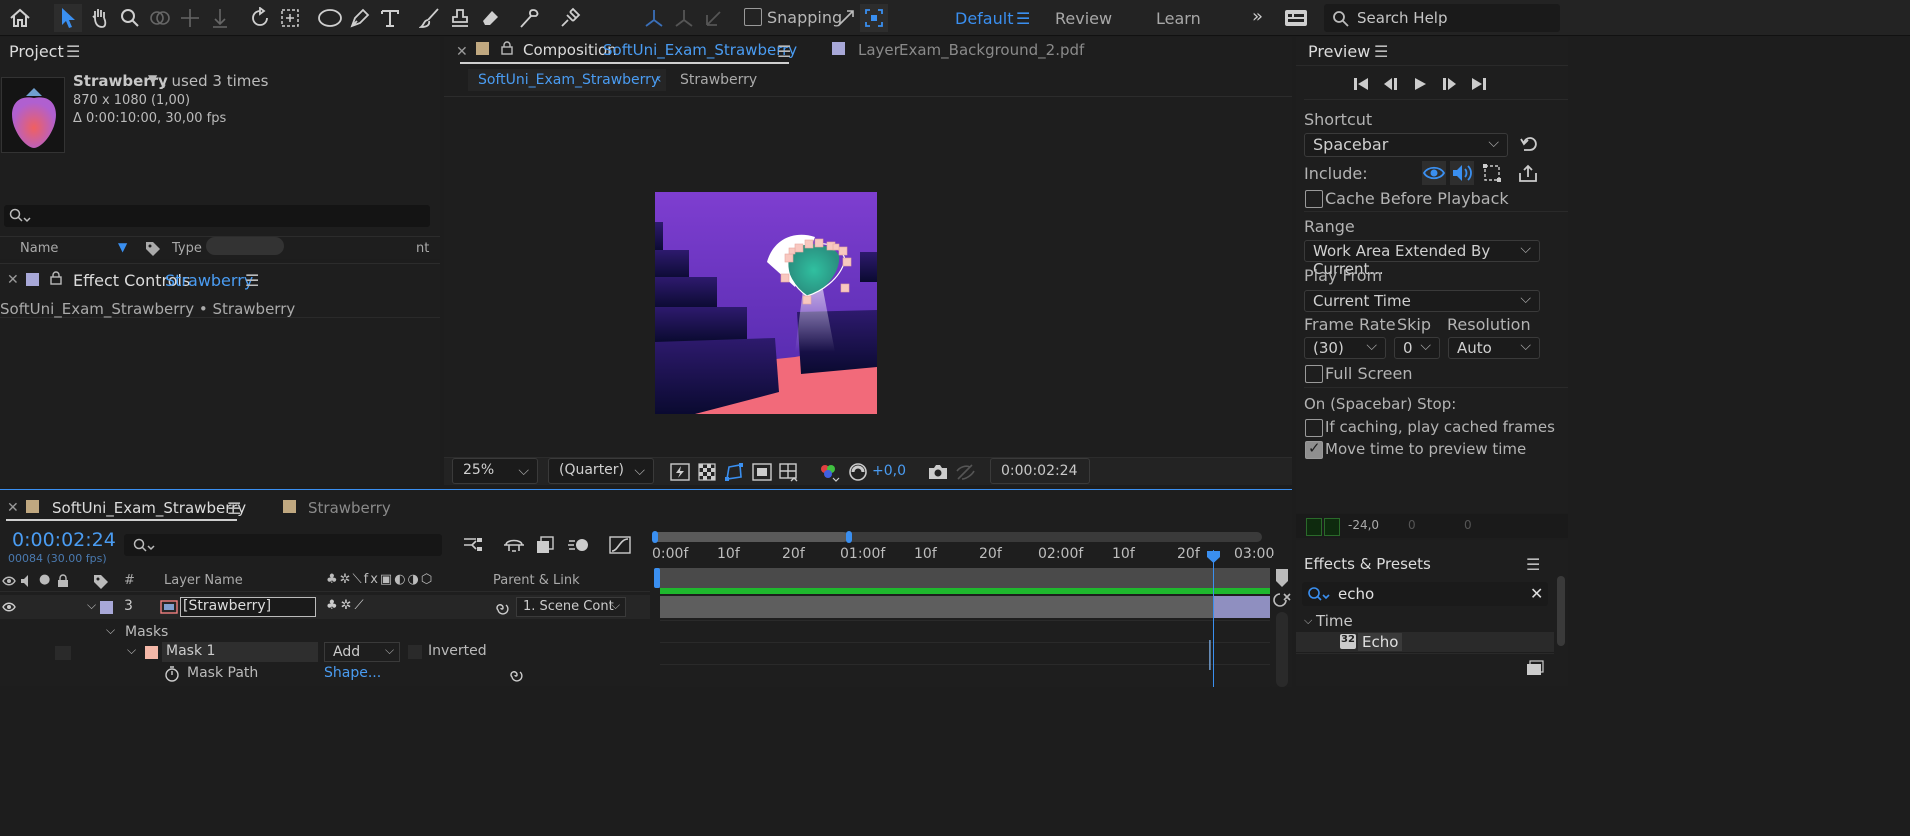 This screenshot has width=1910, height=836. What do you see at coordinates (290, 18) in the screenshot?
I see `anchor-point-tool-icon` at bounding box center [290, 18].